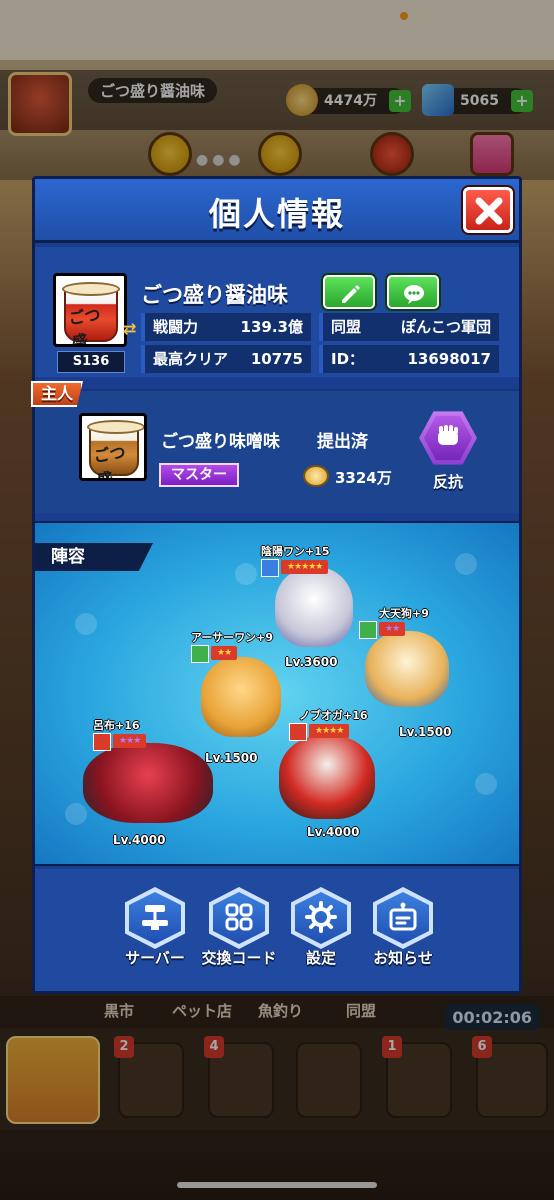  Describe the element at coordinates (403, 916) in the screenshot. I see `notice-icon` at that location.